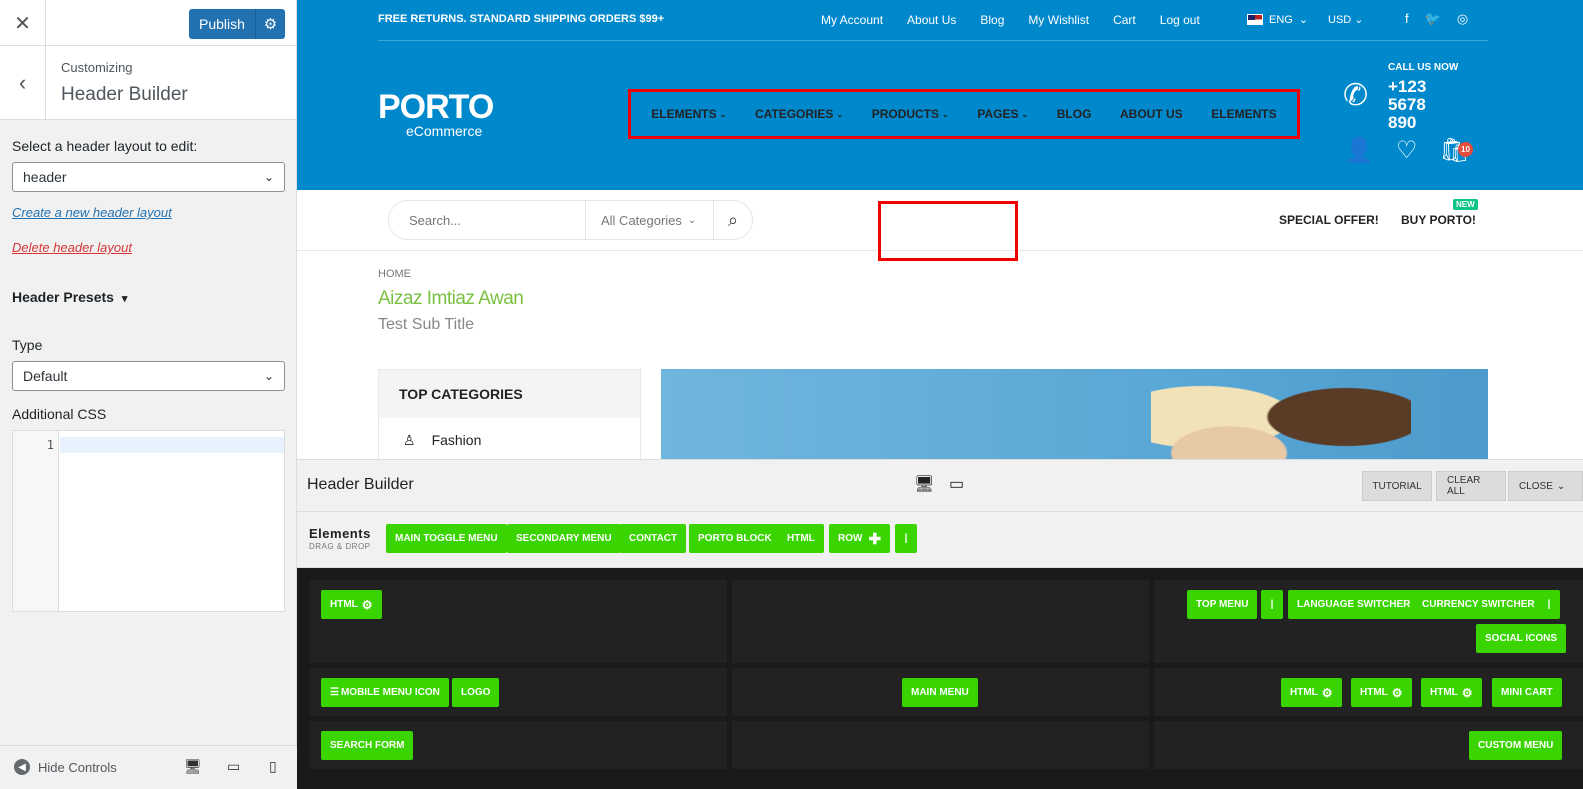 This screenshot has width=1583, height=789. What do you see at coordinates (1407, 150) in the screenshot?
I see `heart-icon: ♡` at bounding box center [1407, 150].